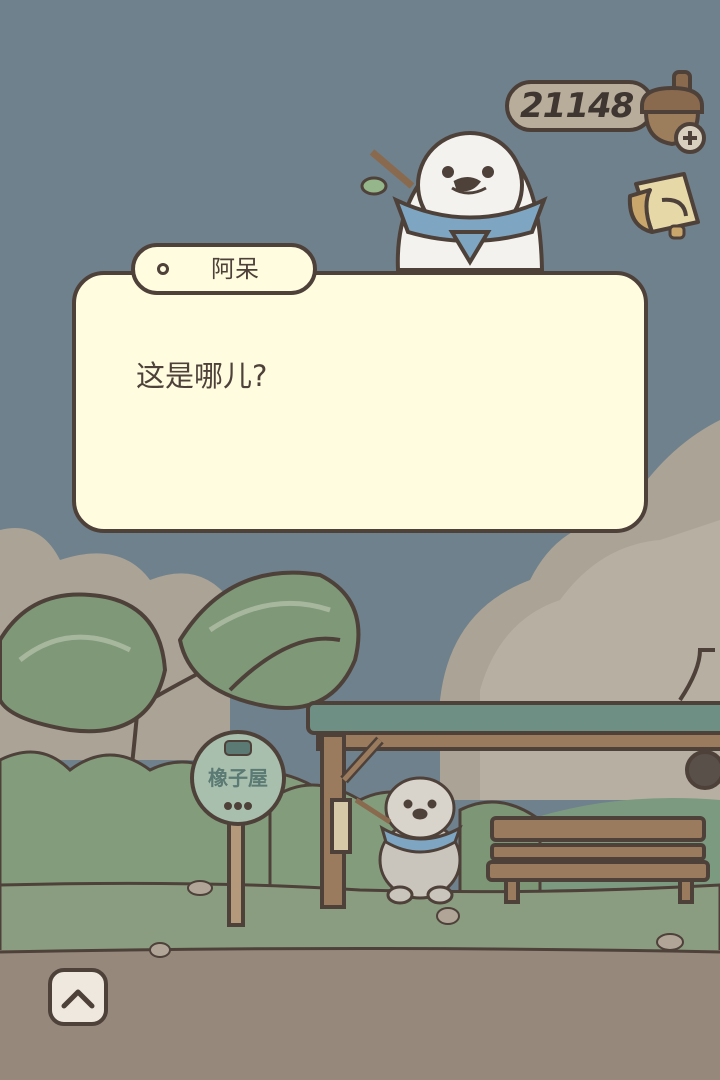  I want to click on expand-up-button, so click(78, 997).